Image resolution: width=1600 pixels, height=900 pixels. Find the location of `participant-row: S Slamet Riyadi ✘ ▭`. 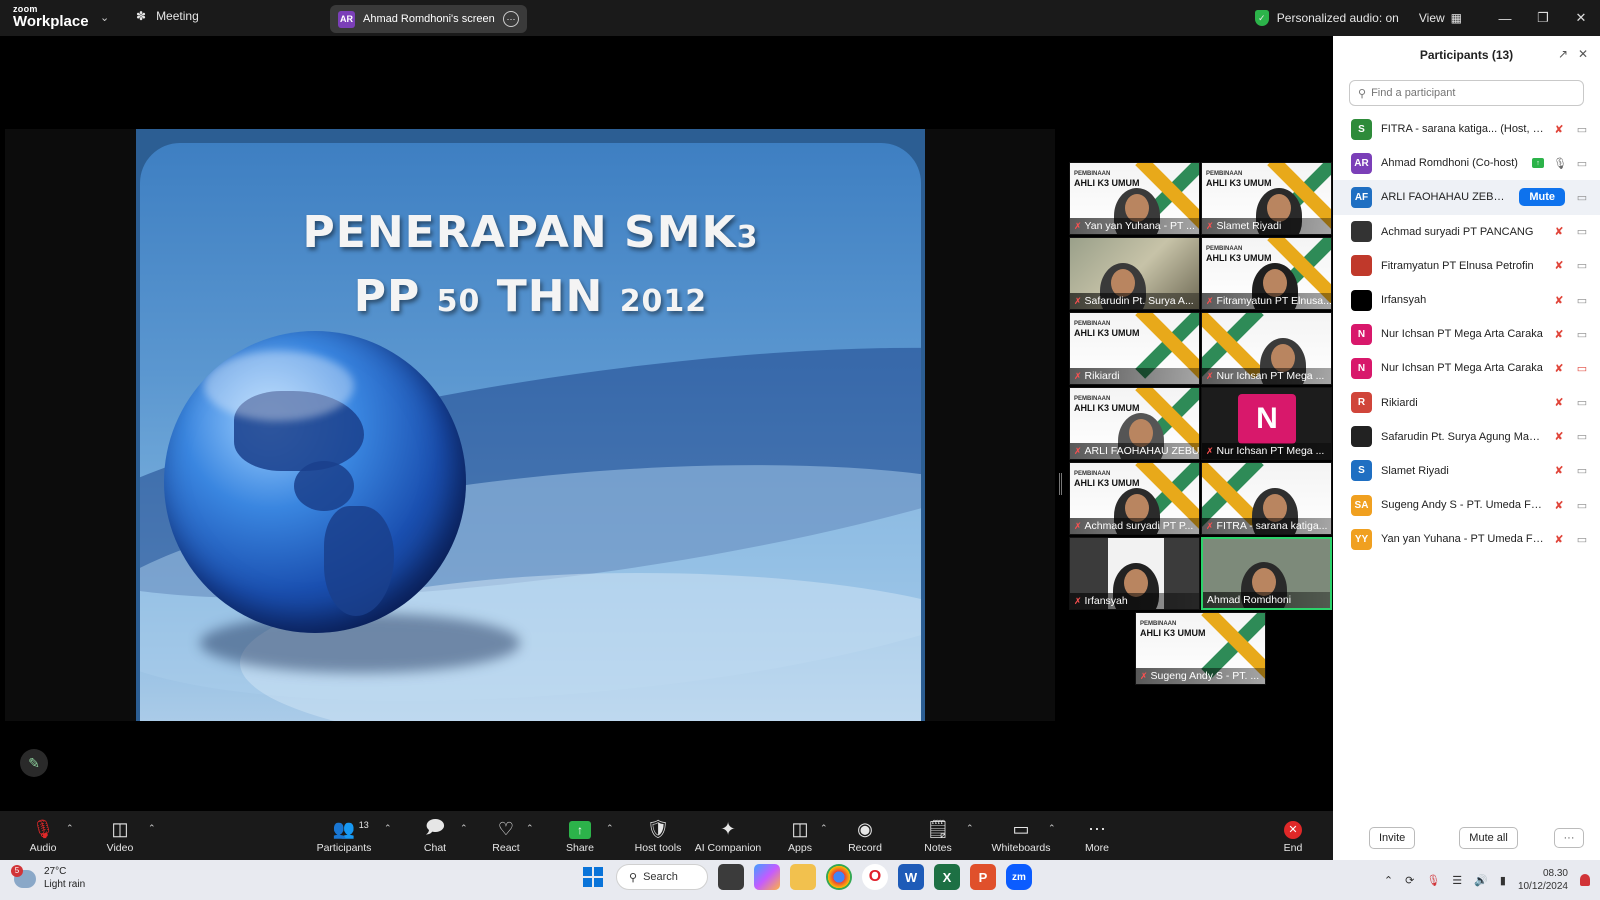

participant-row: S Slamet Riyadi ✘ ▭ is located at coordinates (1466, 471).